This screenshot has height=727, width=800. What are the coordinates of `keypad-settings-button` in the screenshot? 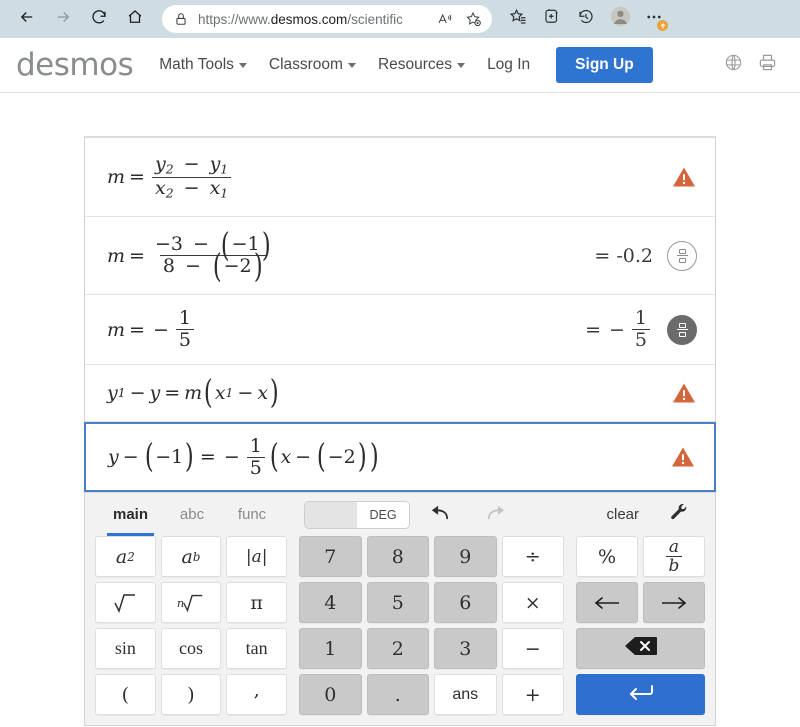 It's located at (679, 514).